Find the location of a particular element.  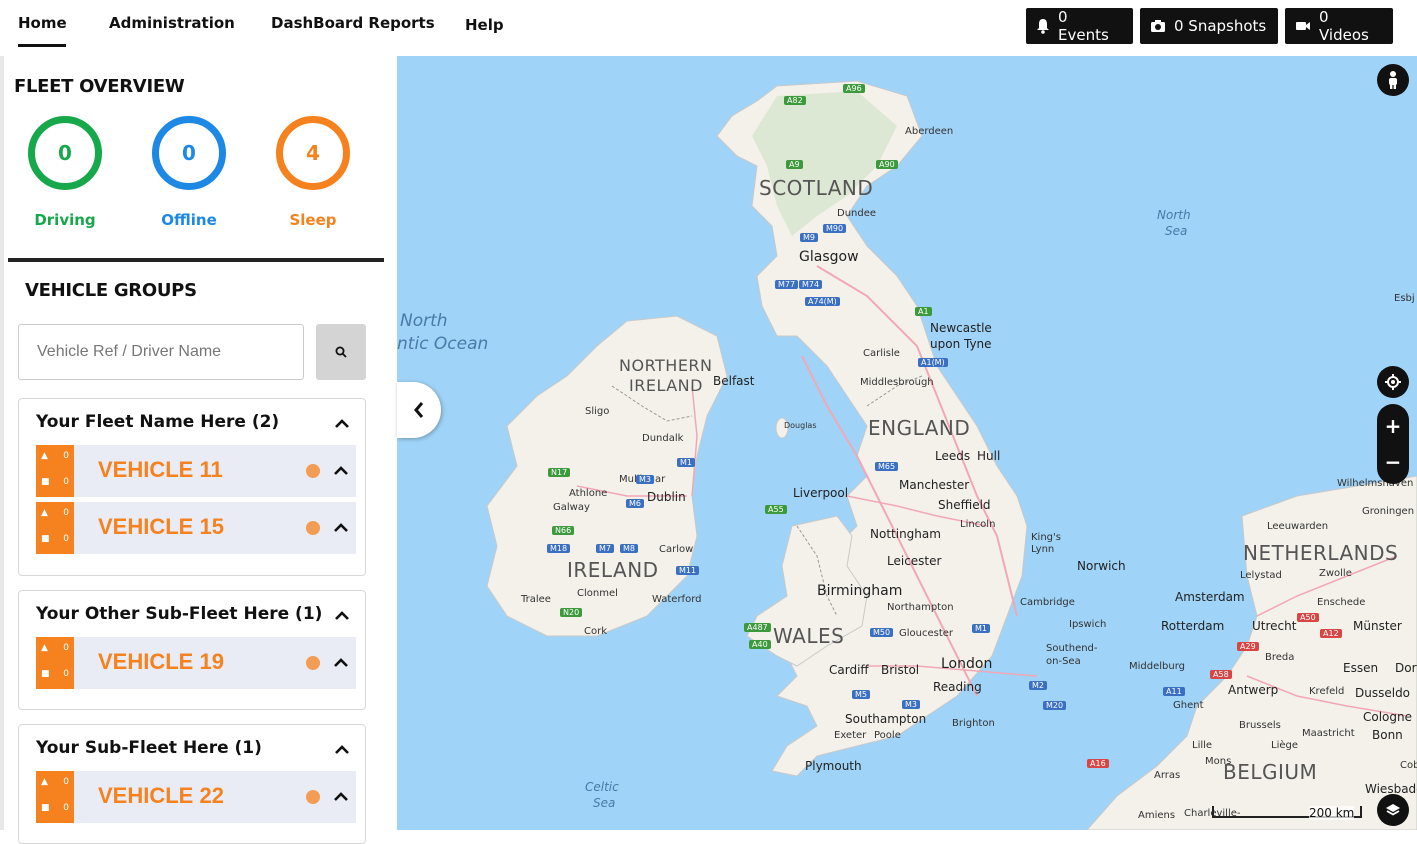

map-city: Sligo is located at coordinates (597, 411).